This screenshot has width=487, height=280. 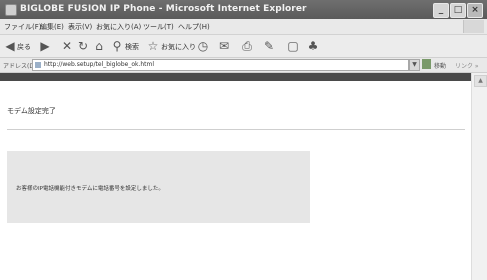 What do you see at coordinates (153, 46) in the screenshot?
I see `favorites-icon: ☆` at bounding box center [153, 46].